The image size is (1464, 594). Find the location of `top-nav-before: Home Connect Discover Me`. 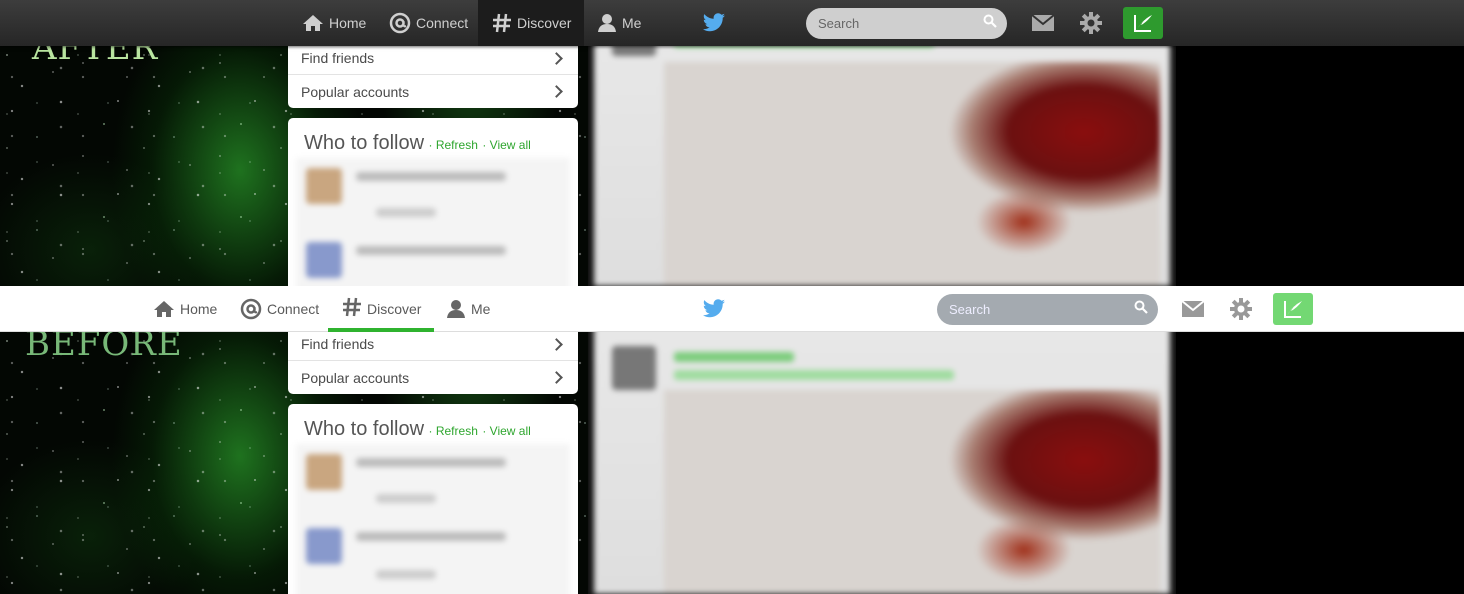

top-nav-before: Home Connect Discover Me is located at coordinates (732, 309).